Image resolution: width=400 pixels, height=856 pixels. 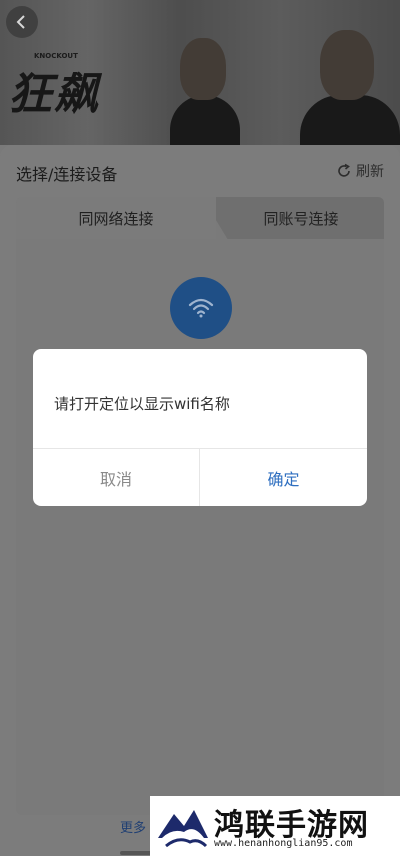 What do you see at coordinates (182, 825) in the screenshot?
I see `watermark-logo` at bounding box center [182, 825].